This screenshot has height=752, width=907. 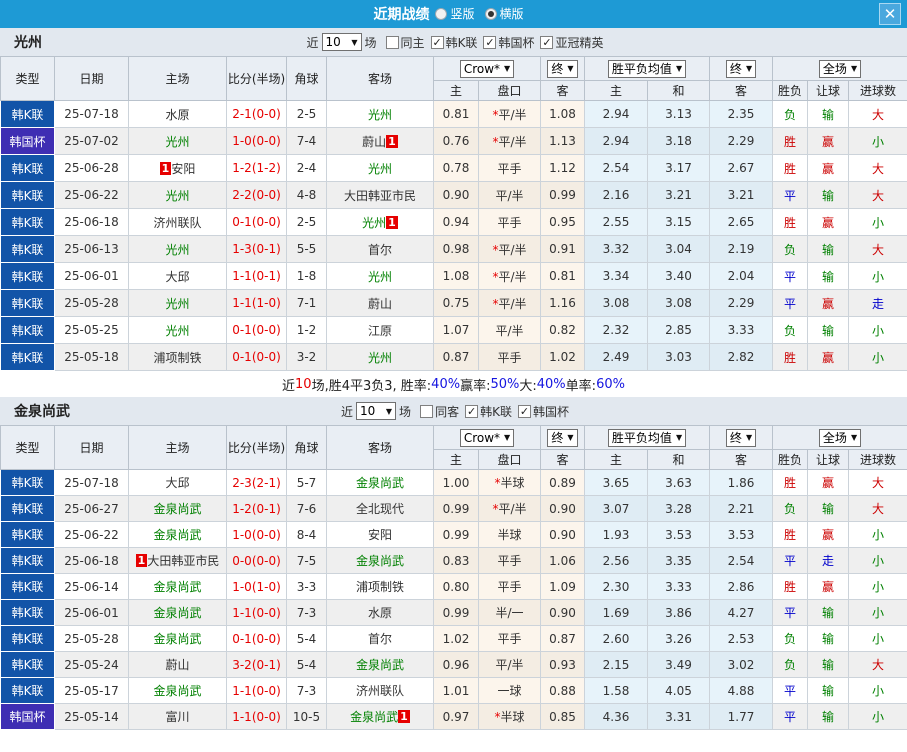 I want to click on final-avg-select-cell: 终 ▼, so click(x=741, y=68).